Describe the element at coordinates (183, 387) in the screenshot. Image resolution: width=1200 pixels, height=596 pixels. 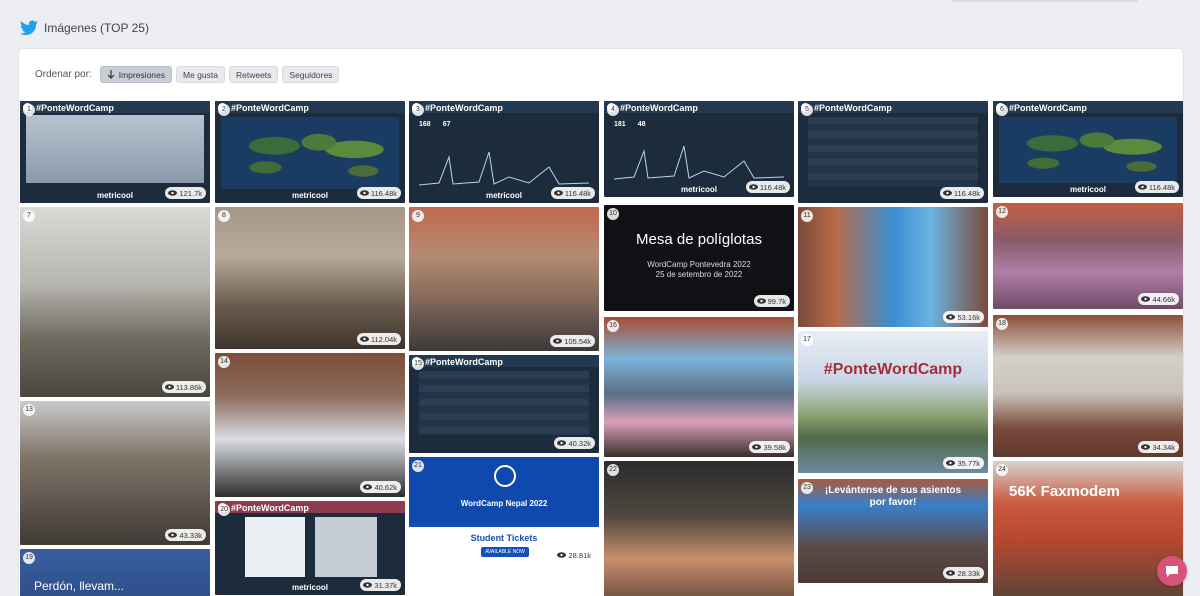
I see `views-badge: 113.86k` at that location.